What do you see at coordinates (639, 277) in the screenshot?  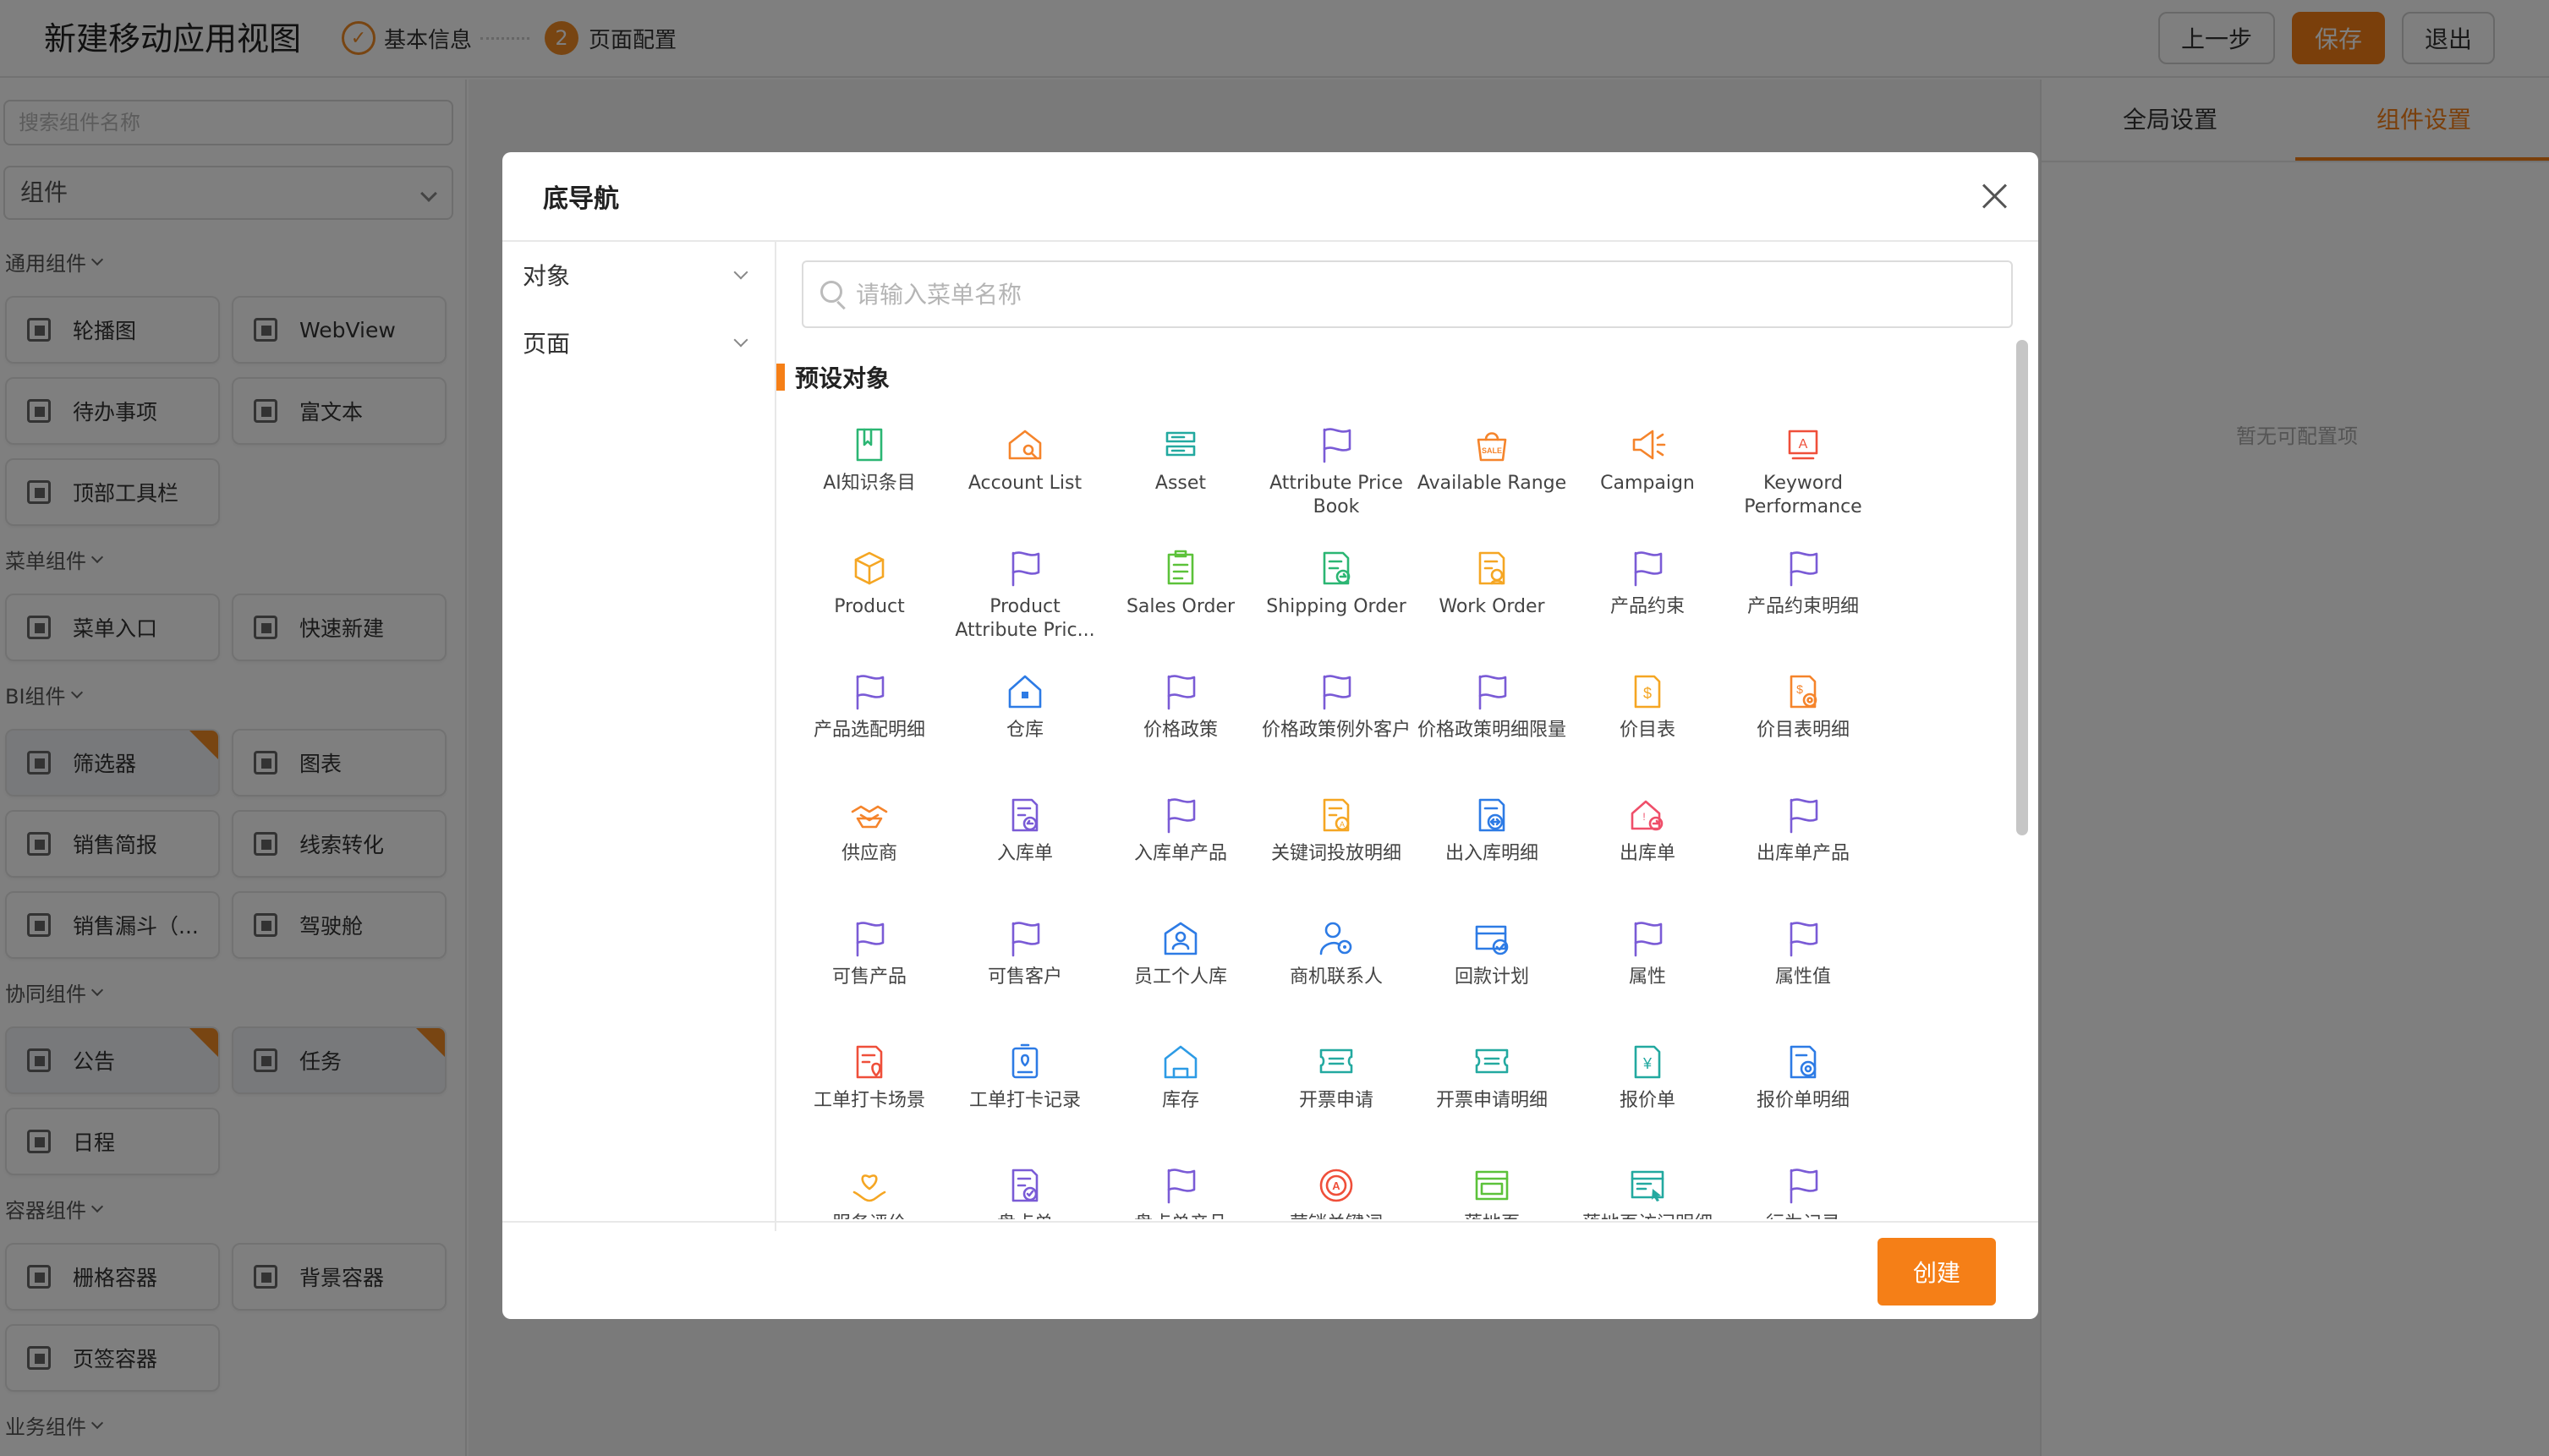 I see `category-object: 对象` at bounding box center [639, 277].